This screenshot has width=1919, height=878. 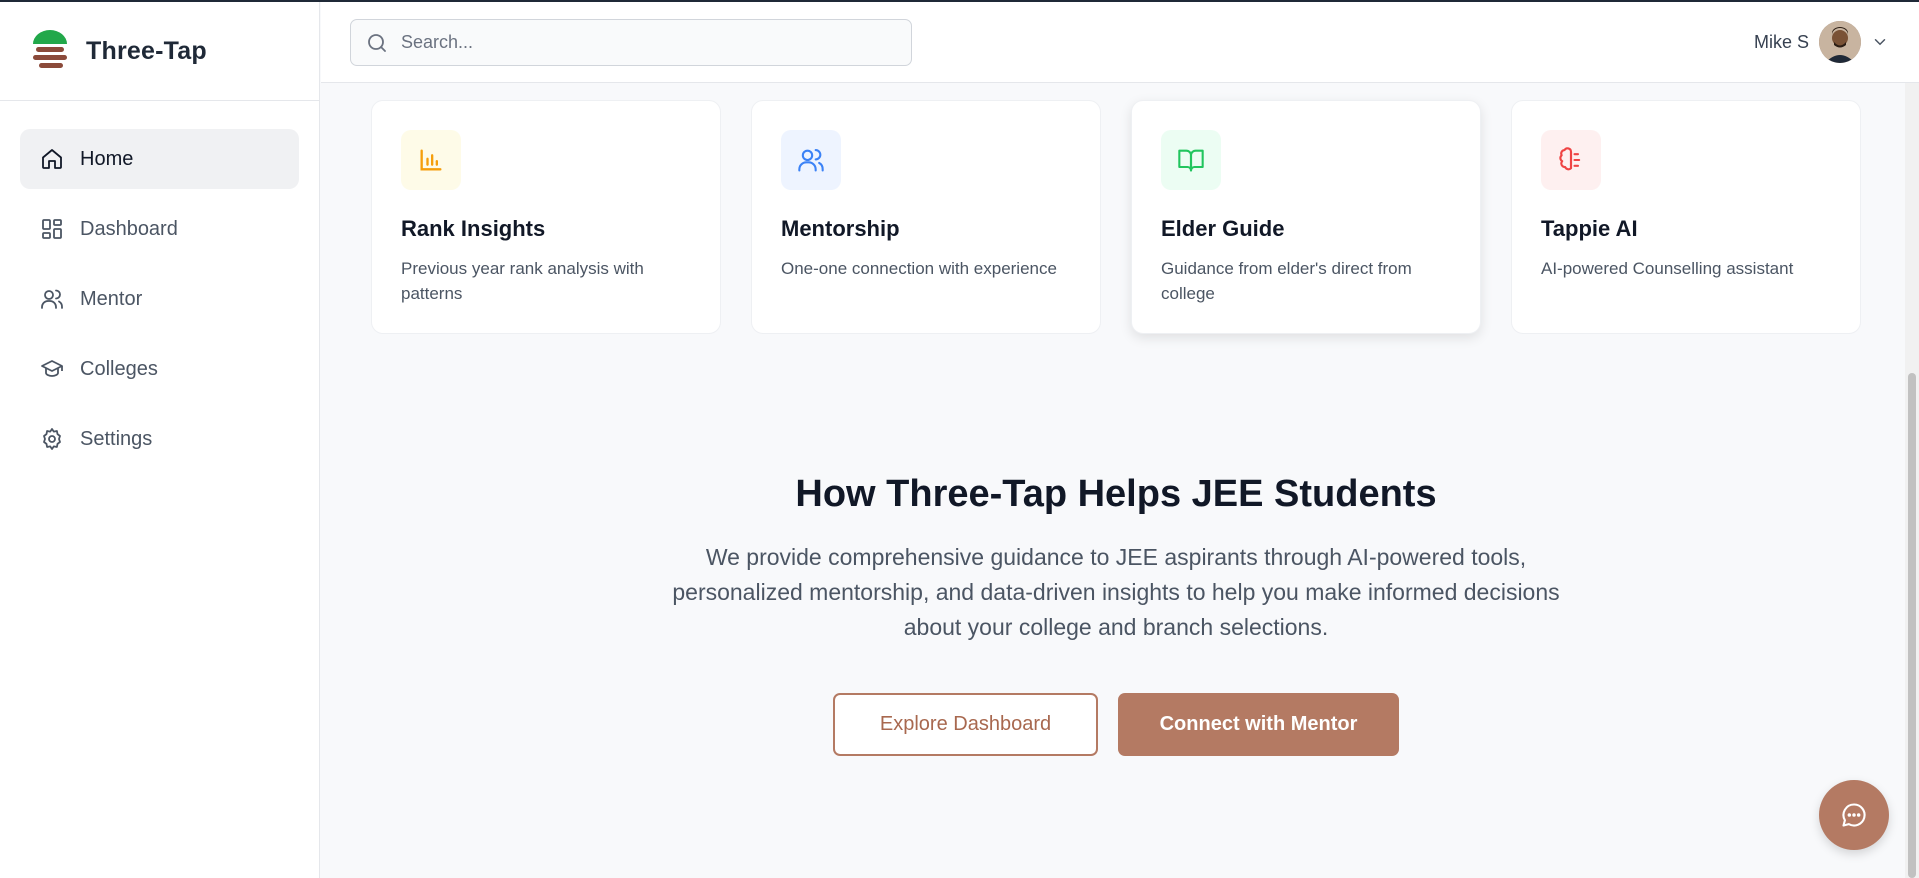 I want to click on sidebar-item-label: Dashboard, so click(x=129, y=228).